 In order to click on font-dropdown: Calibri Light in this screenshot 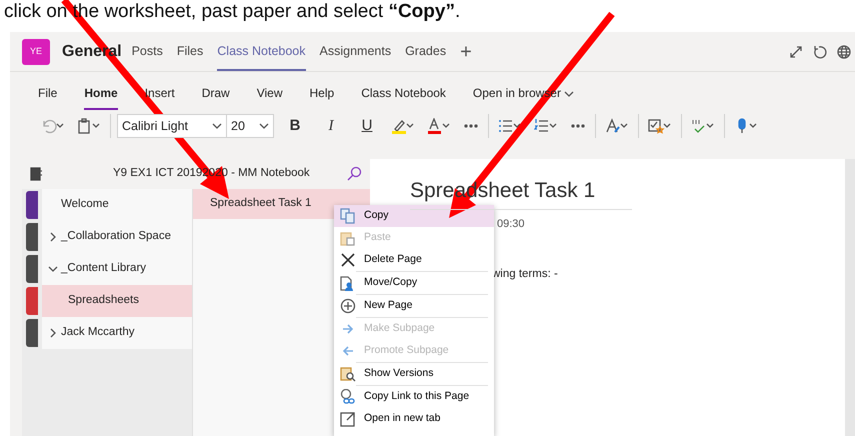, I will do `click(172, 126)`.